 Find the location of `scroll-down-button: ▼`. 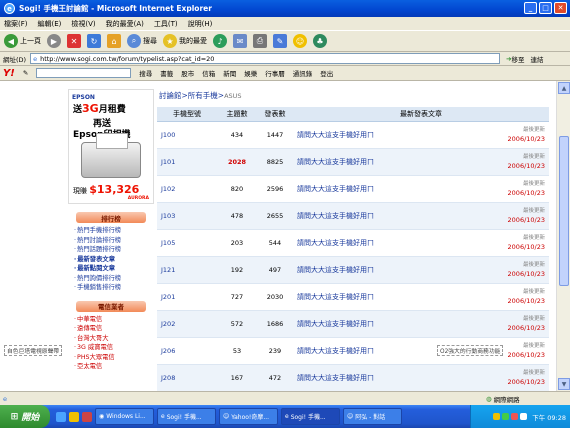

scroll-down-button: ▼ is located at coordinates (564, 384).